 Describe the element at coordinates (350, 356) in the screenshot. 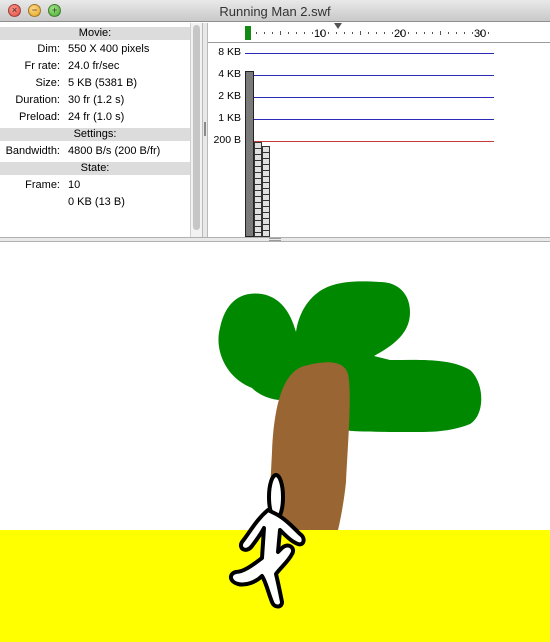

I see `tree-leaves` at that location.